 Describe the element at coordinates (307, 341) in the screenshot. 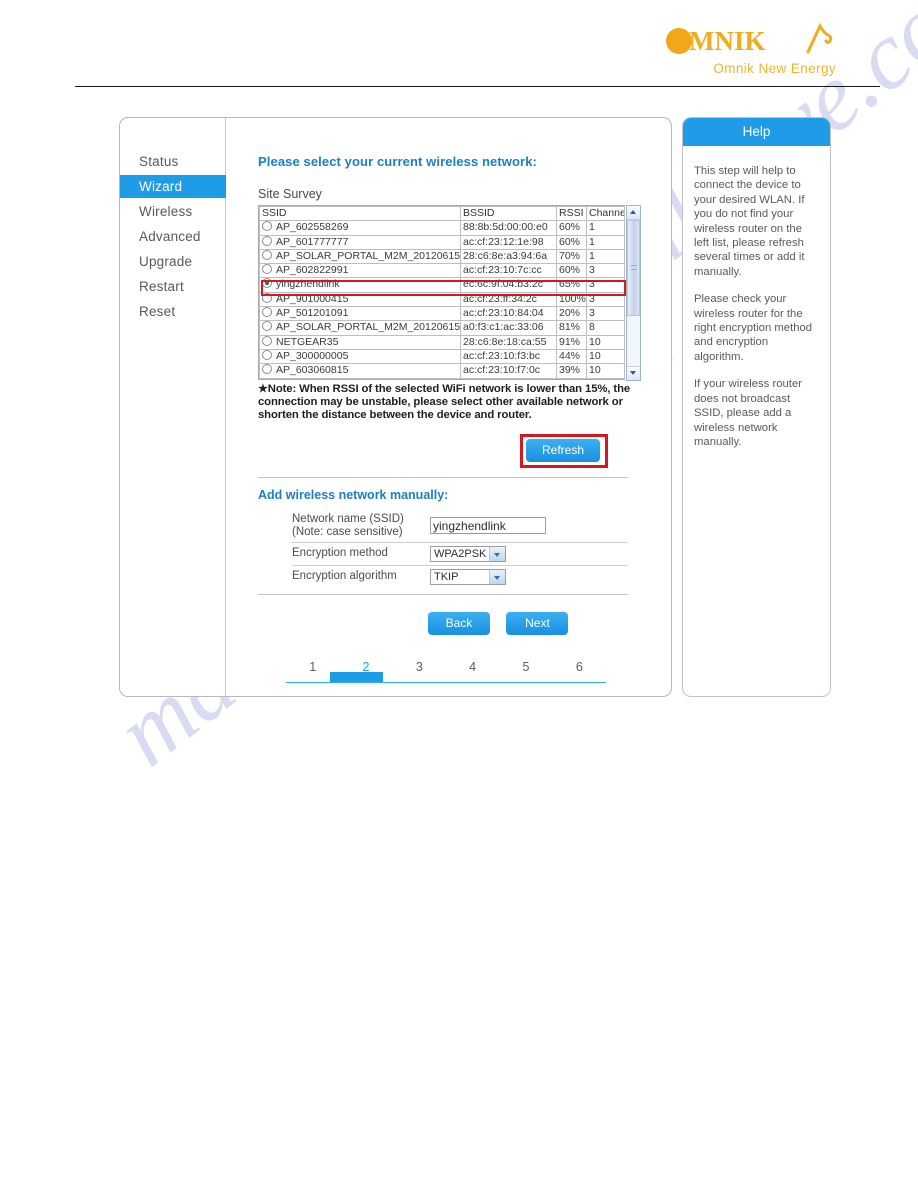

I see `ssid-text: NETGEAR35` at that location.